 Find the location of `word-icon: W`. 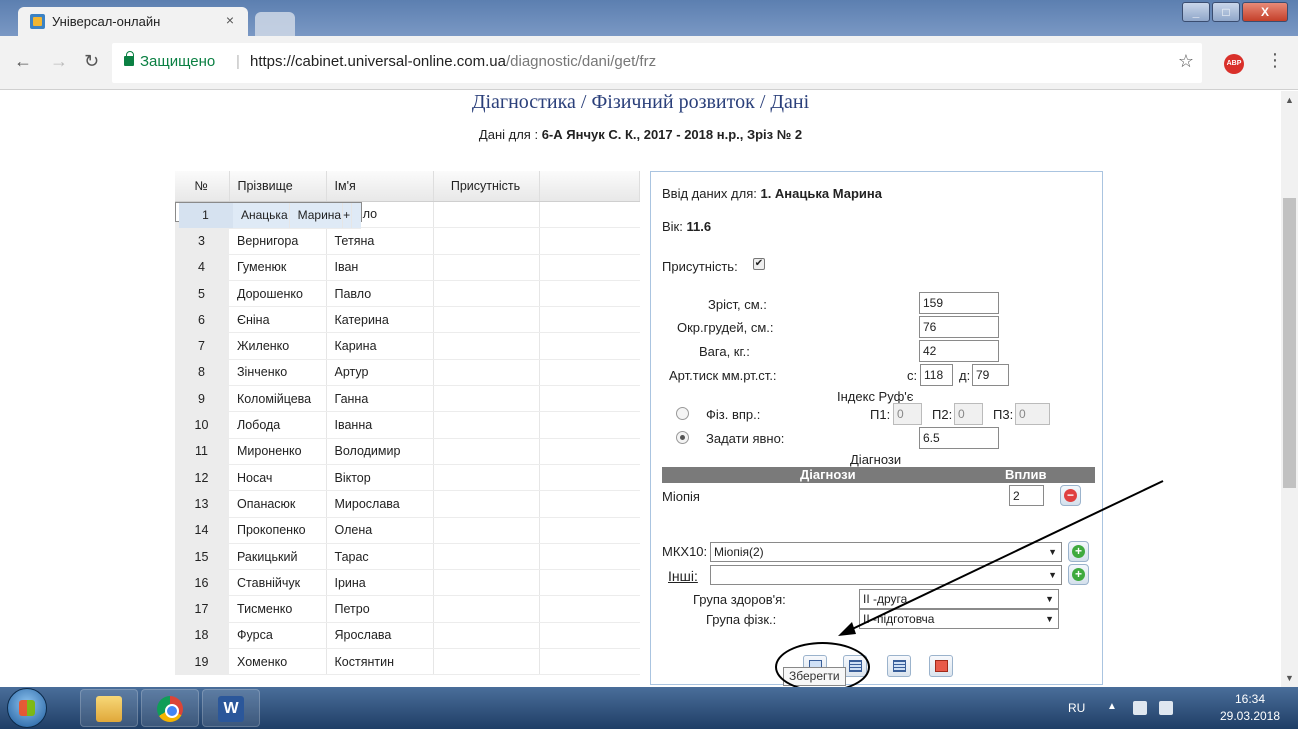

word-icon: W is located at coordinates (231, 709).